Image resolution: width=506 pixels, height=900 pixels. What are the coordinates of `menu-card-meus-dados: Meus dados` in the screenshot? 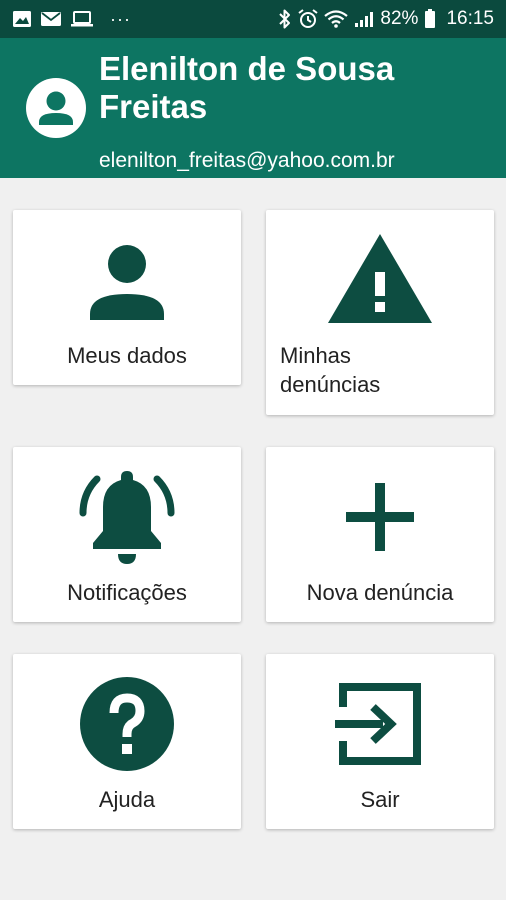 It's located at (127, 297).